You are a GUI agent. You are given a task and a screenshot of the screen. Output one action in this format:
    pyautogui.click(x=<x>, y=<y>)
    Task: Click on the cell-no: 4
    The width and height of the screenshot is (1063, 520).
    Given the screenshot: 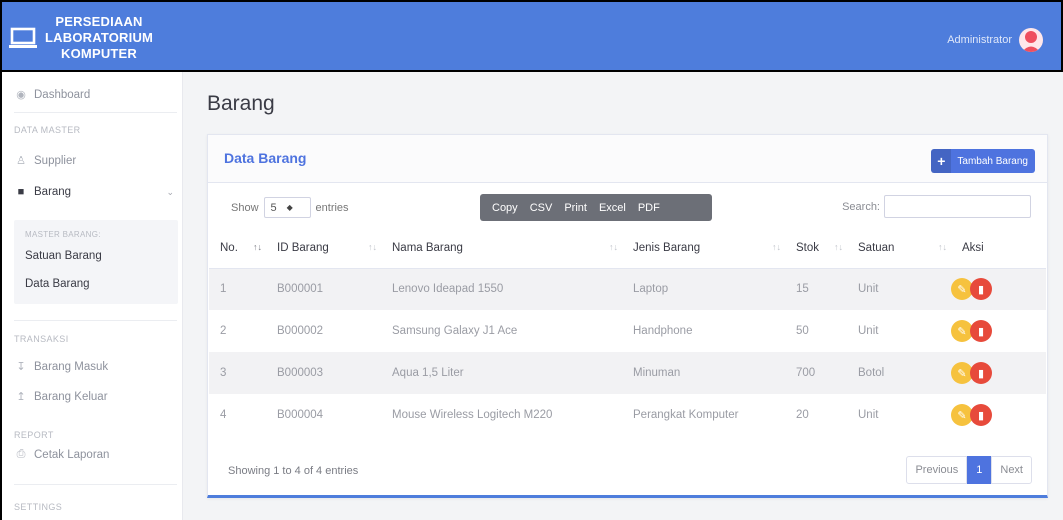 What is the action you would take?
    pyautogui.click(x=237, y=415)
    